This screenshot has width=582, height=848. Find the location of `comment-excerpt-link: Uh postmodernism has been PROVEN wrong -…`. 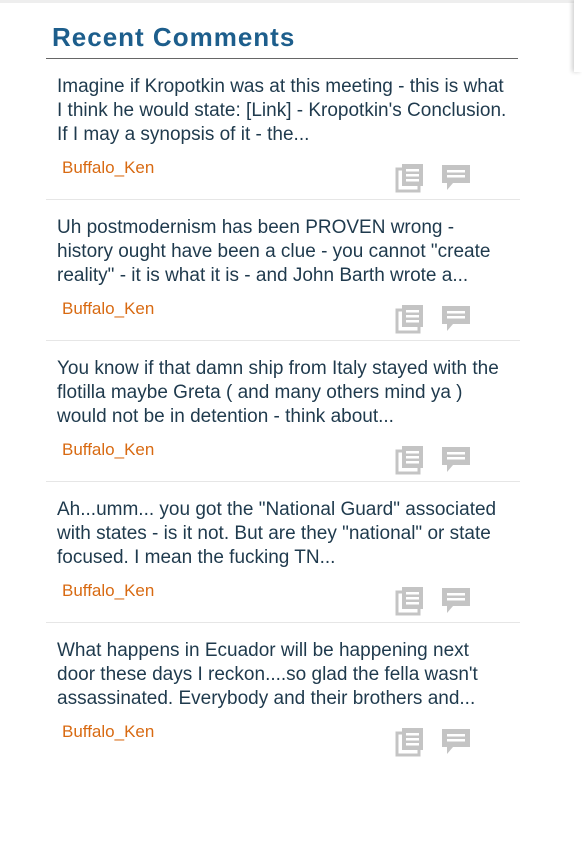

comment-excerpt-link: Uh postmodernism has been PROVEN wrong -… is located at coordinates (284, 252).